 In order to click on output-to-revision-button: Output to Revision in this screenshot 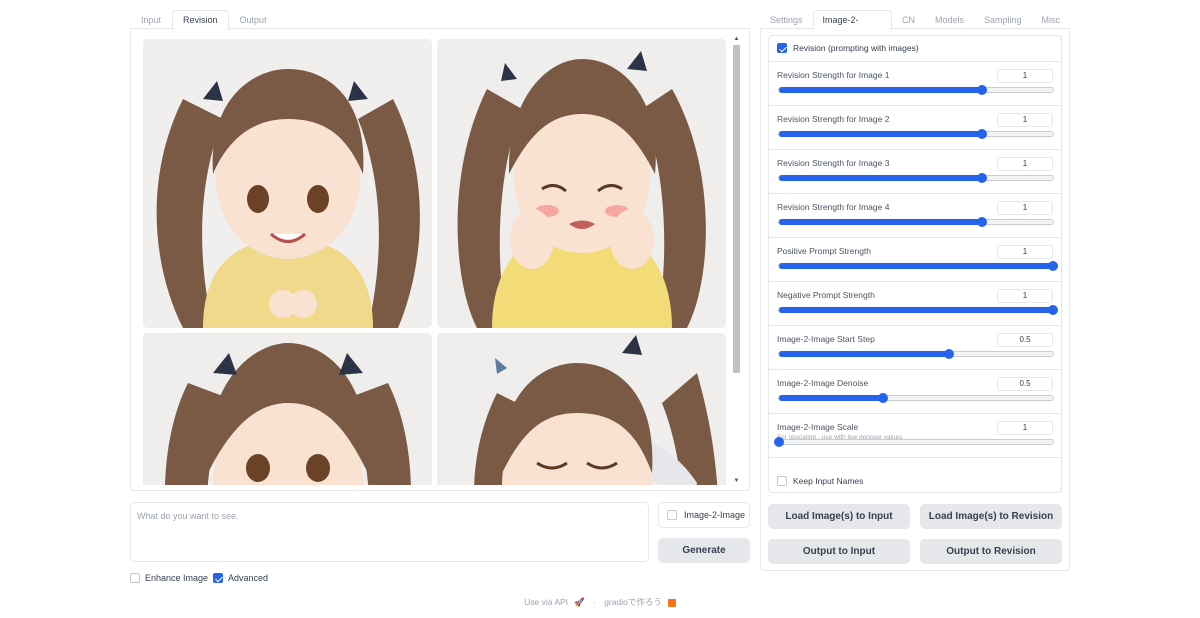, I will do `click(991, 551)`.